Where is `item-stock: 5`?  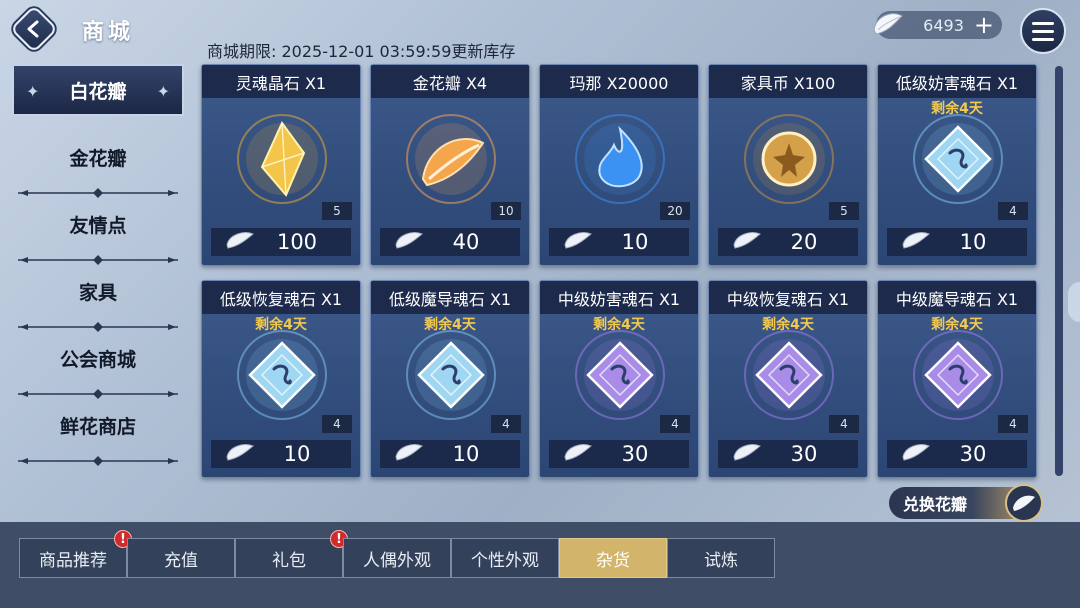
item-stock: 5 is located at coordinates (844, 211).